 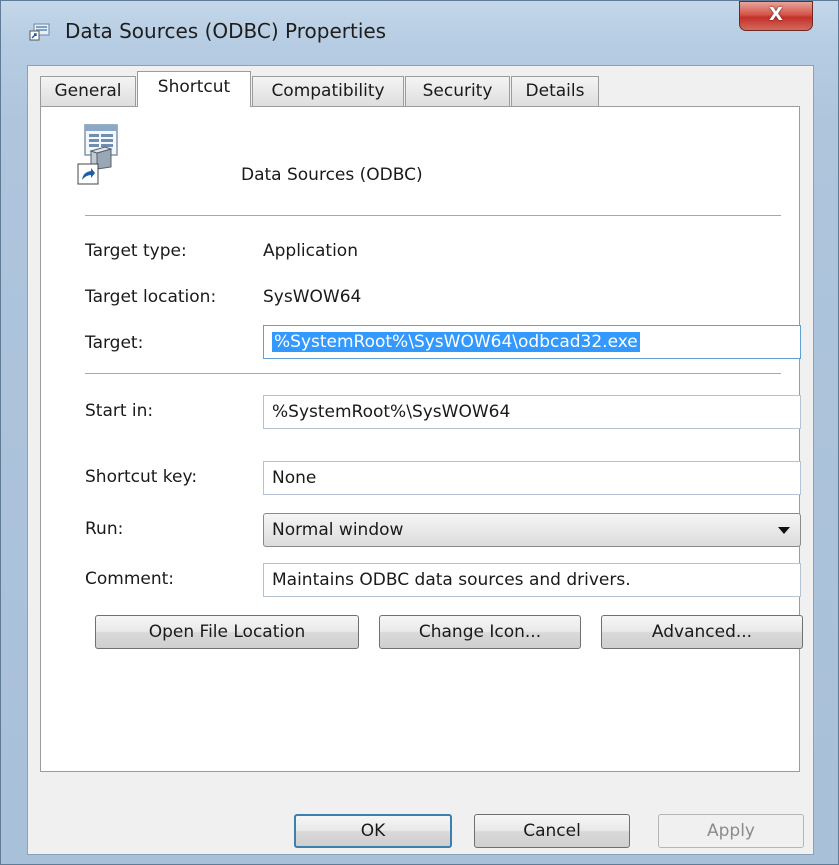 I want to click on separator-top, so click(x=433, y=215).